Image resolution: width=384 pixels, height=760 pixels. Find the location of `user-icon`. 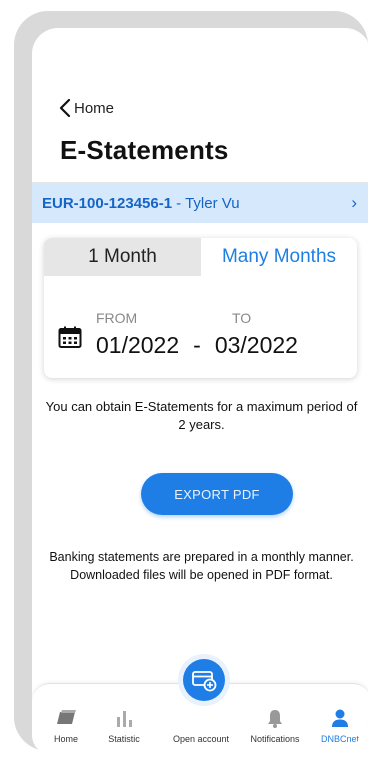

user-icon is located at coordinates (340, 718).